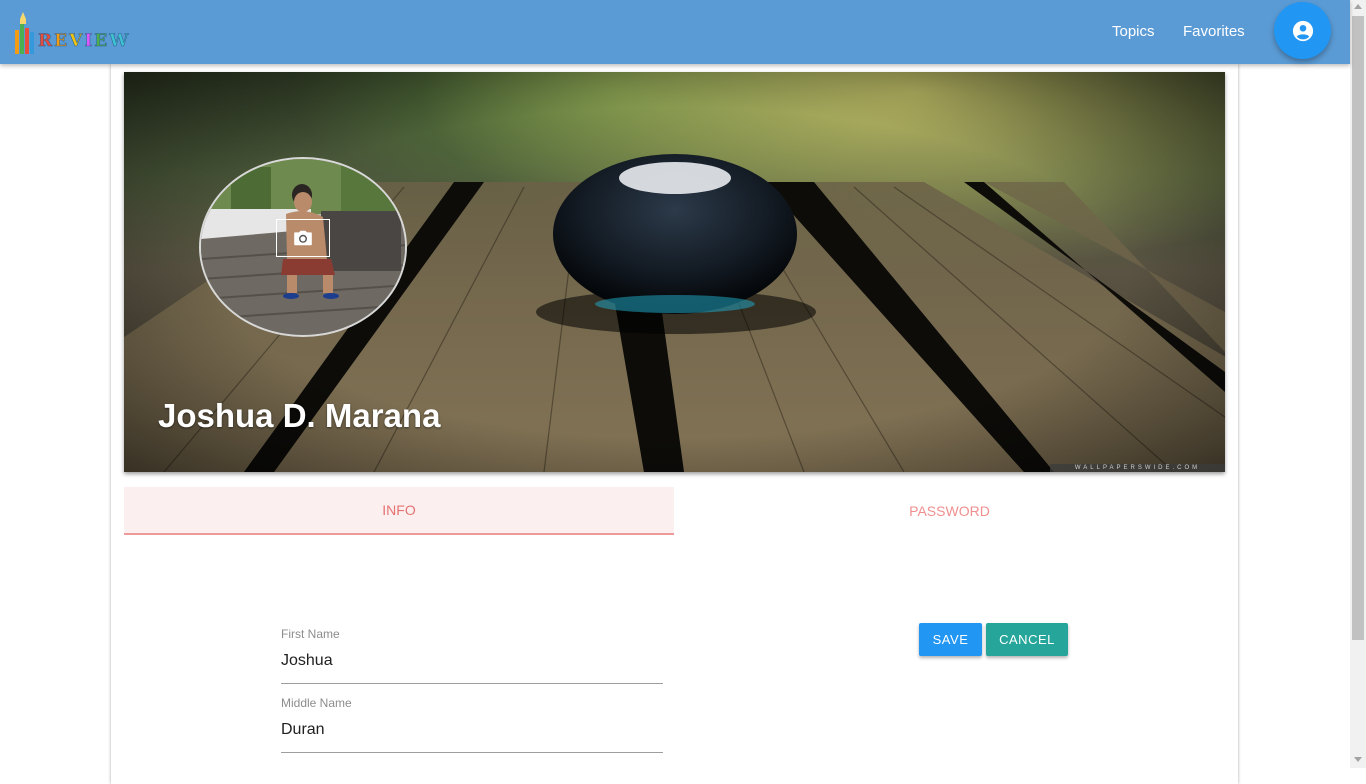  What do you see at coordinates (675, 32) in the screenshot?
I see `top-navbar: REVIEW Topics Favorites` at bounding box center [675, 32].